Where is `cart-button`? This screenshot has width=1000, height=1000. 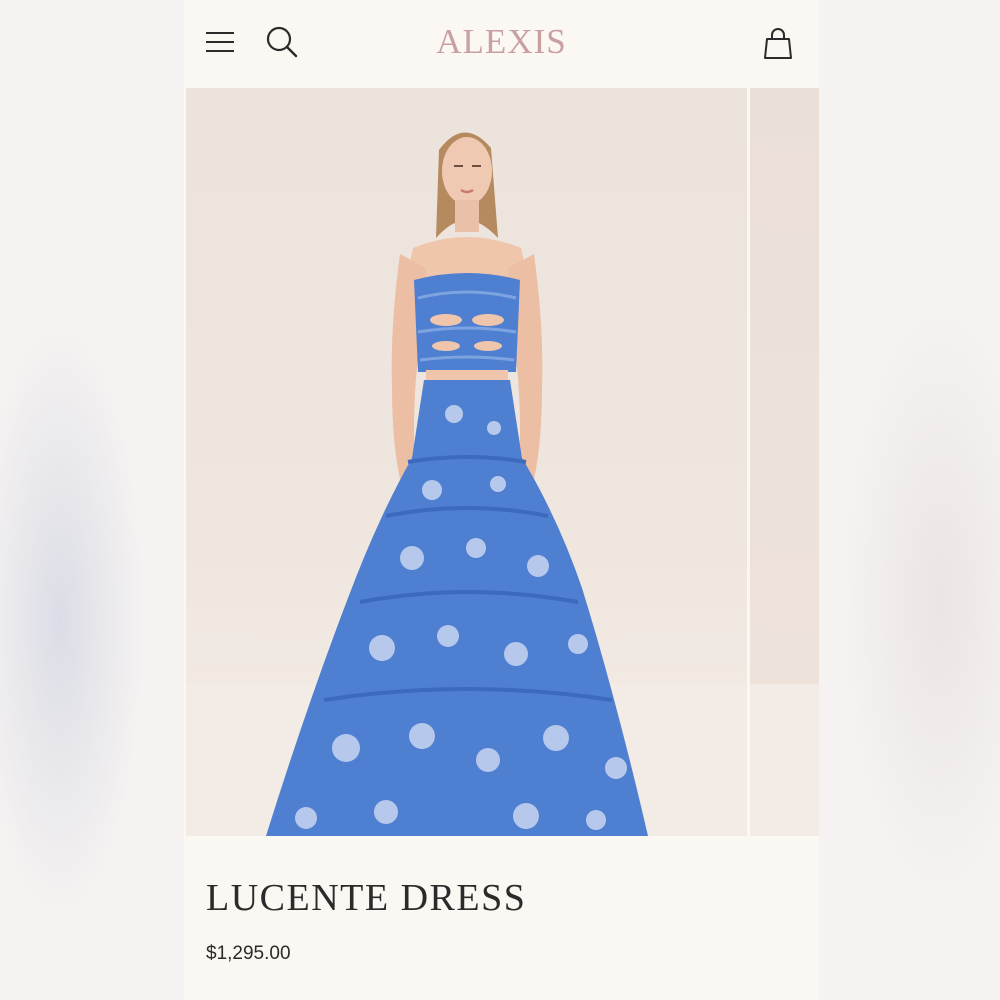
cart-button is located at coordinates (778, 44).